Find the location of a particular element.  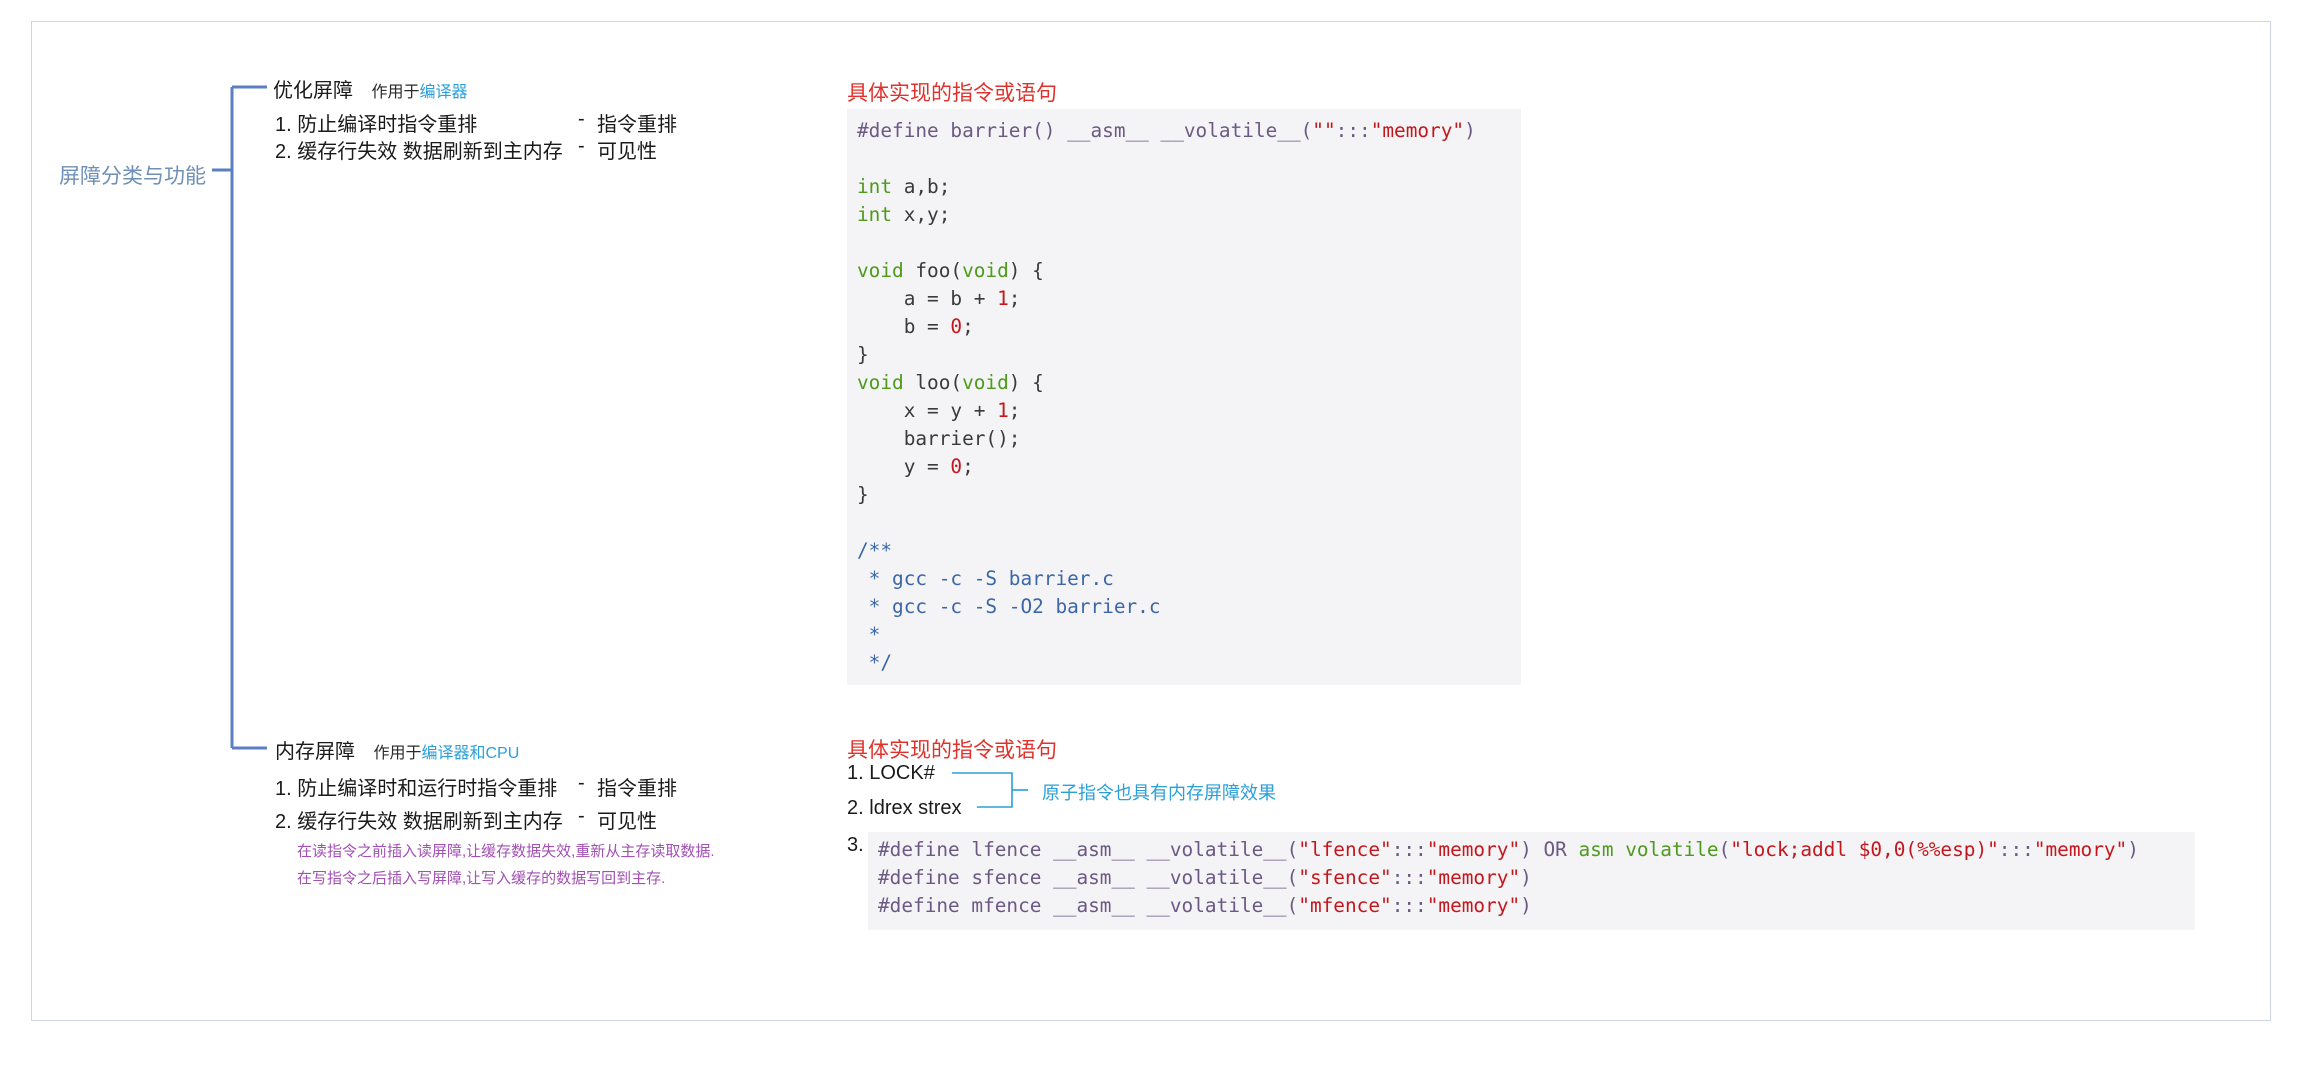

code-token: #define lfence __asm__ __volatile__( is located at coordinates (1088, 849).